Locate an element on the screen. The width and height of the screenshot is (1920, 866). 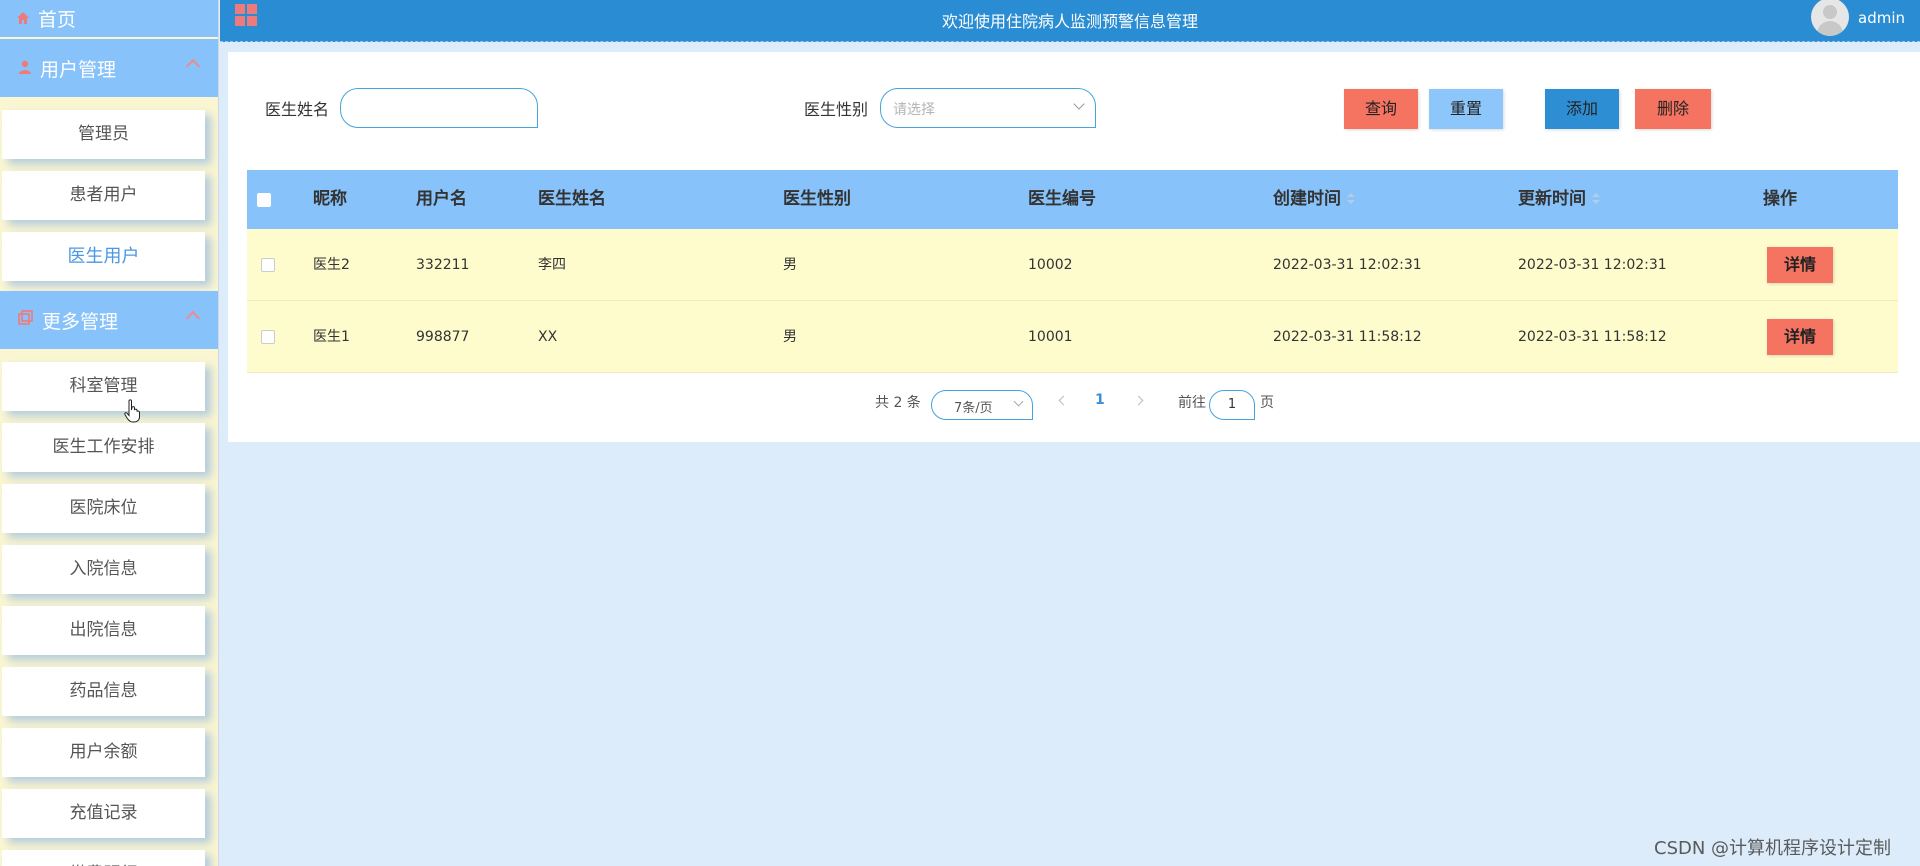
header-doctor-name: 医生姓名 is located at coordinates (572, 199).